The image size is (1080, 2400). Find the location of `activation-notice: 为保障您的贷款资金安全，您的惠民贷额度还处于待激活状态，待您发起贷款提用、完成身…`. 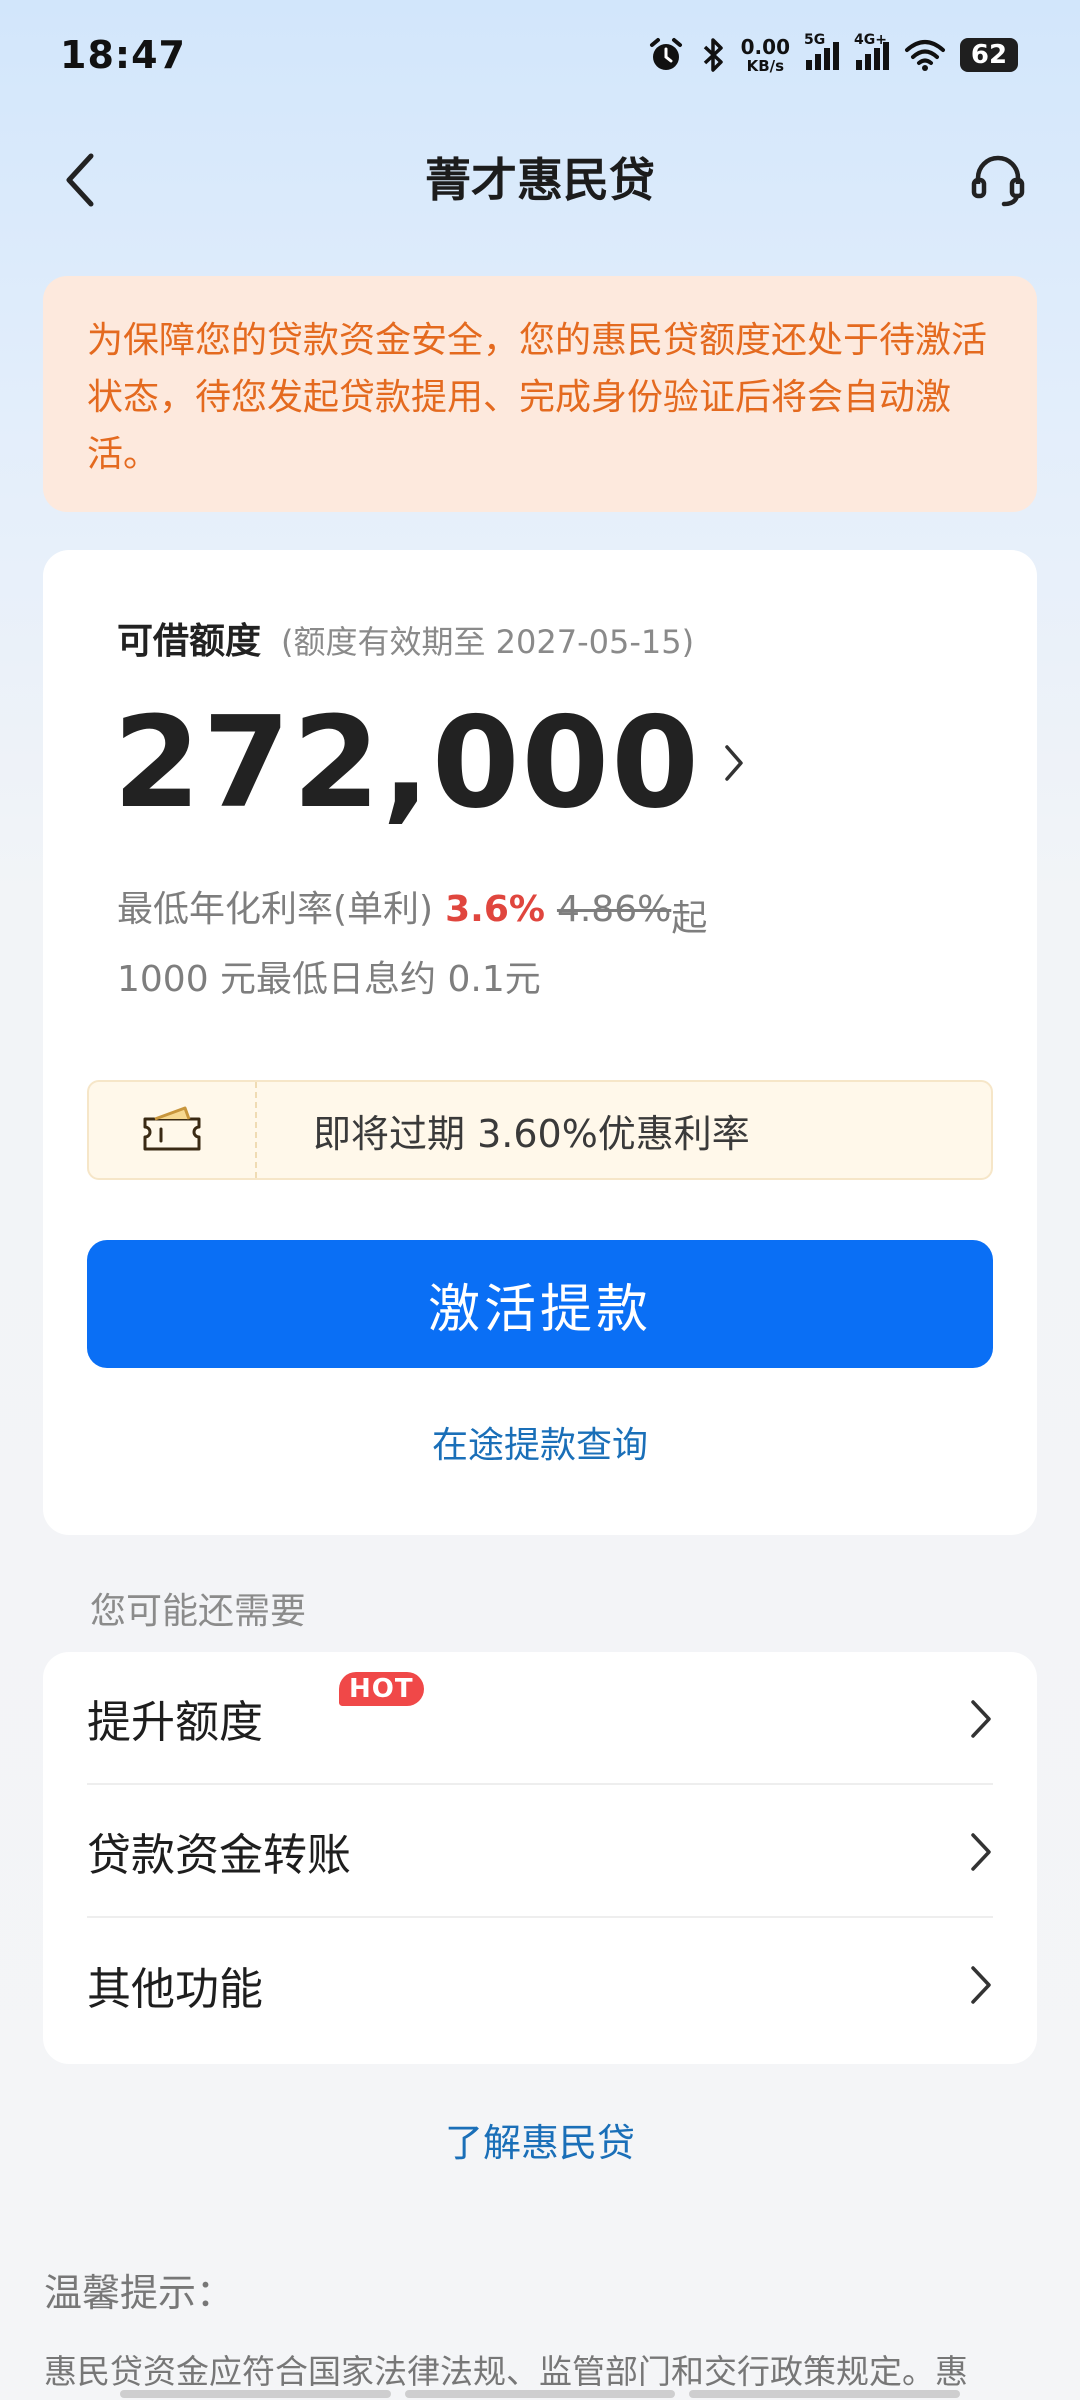

activation-notice: 为保障您的贷款资金安全，您的惠民贷额度还处于待激活状态，待您发起贷款提用、完成身… is located at coordinates (540, 394).